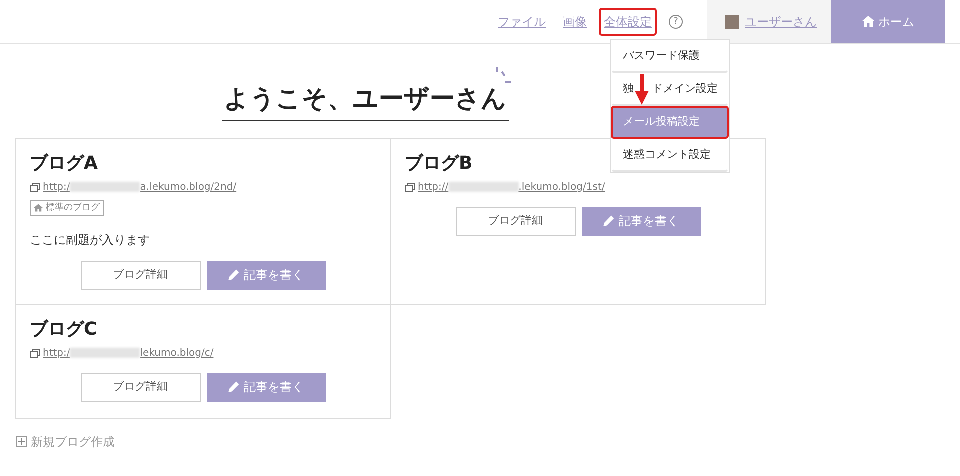 The height and width of the screenshot is (476, 960). I want to click on blog-url: http:// .lekumo.blog/1st/, so click(512, 187).